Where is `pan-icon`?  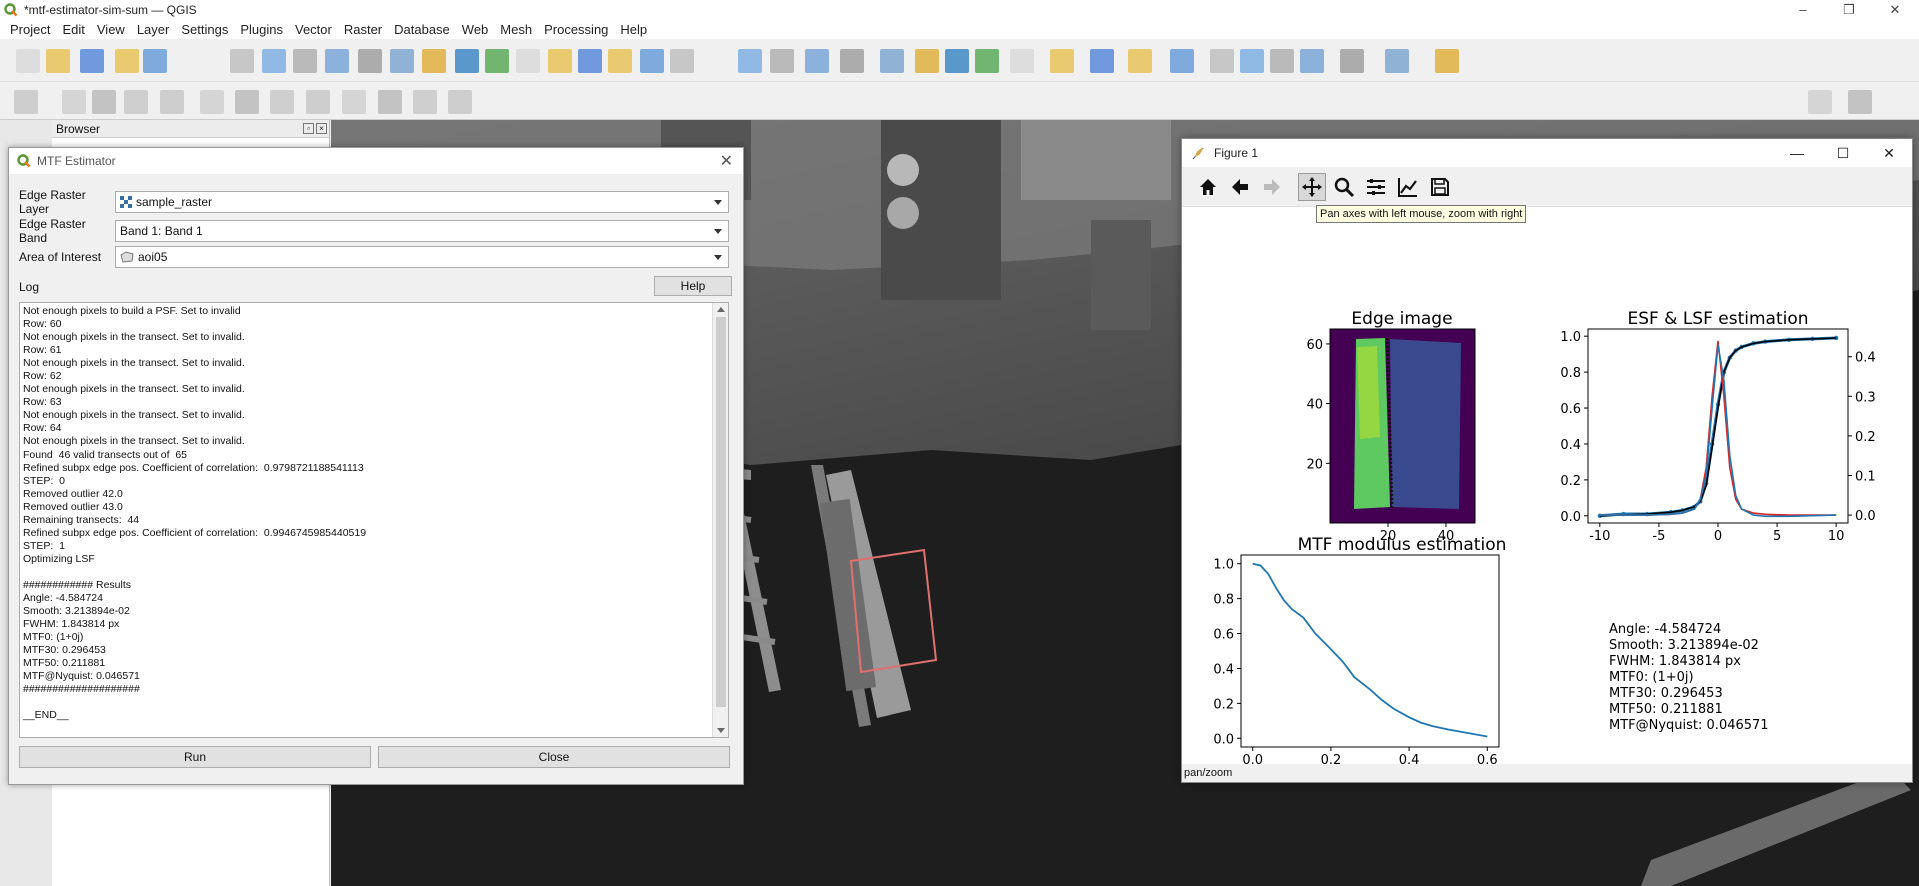
pan-icon is located at coordinates (1312, 187).